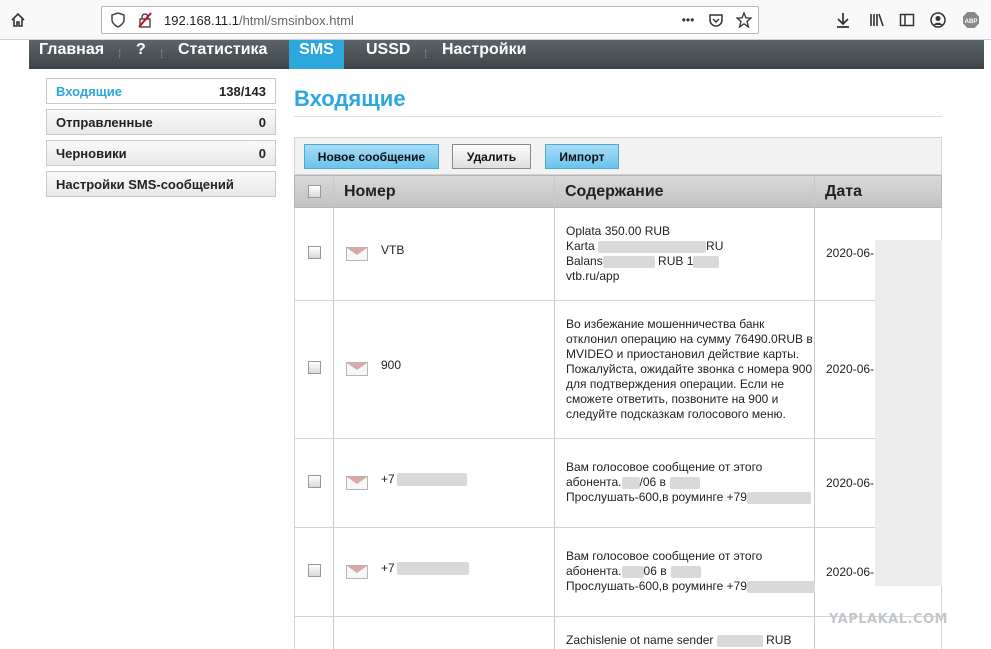 The width and height of the screenshot is (991, 649). I want to click on sidebar-item-label: Черновики, so click(91, 153).